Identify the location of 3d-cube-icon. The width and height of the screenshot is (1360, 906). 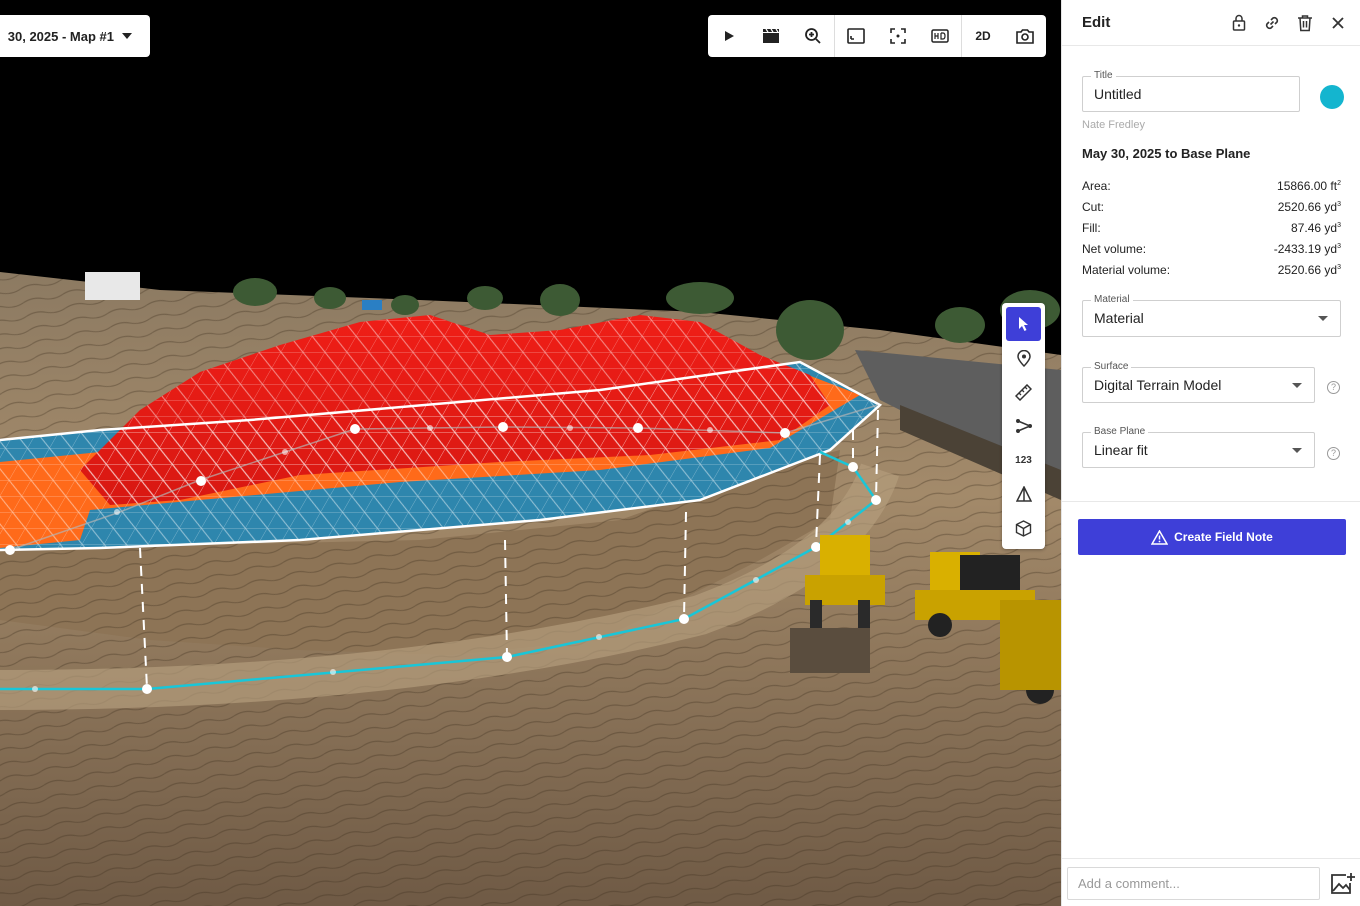
(1023, 528).